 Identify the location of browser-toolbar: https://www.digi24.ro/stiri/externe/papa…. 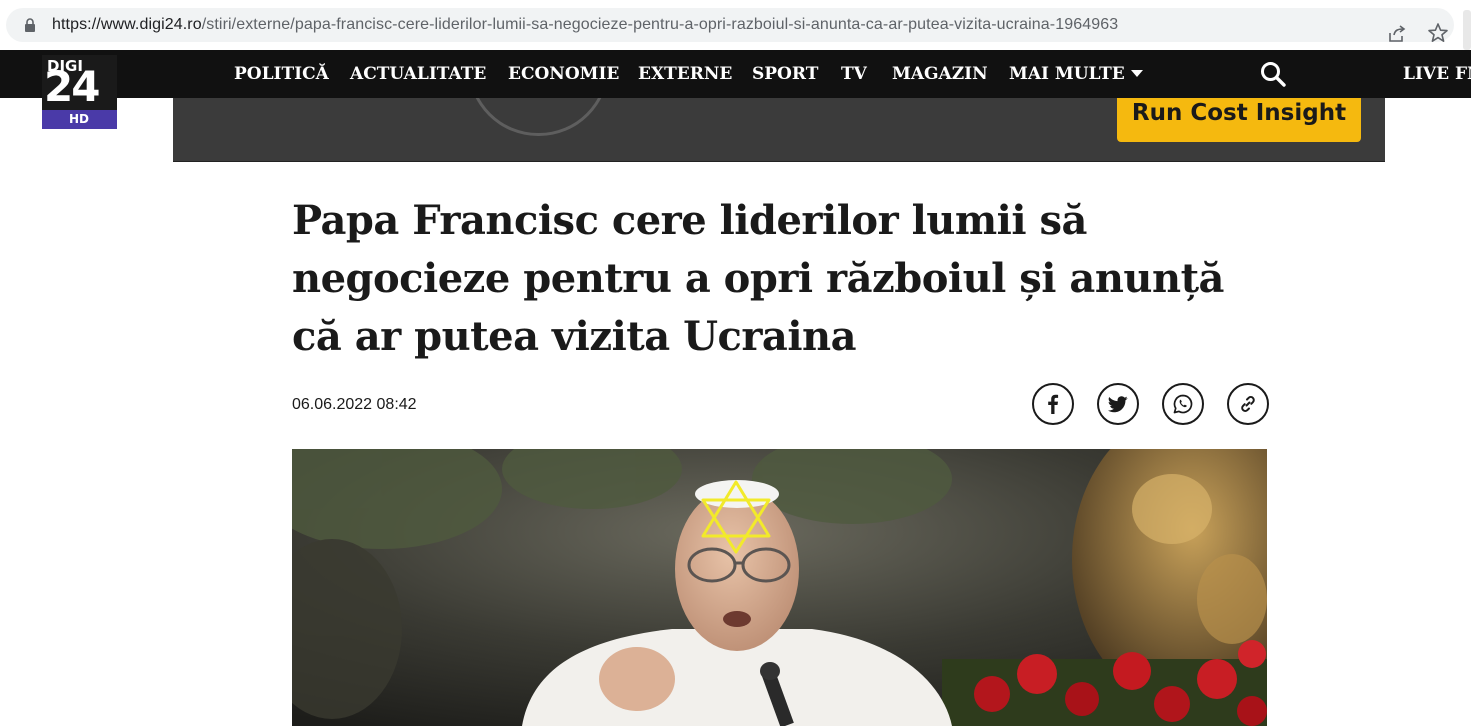
(735, 25).